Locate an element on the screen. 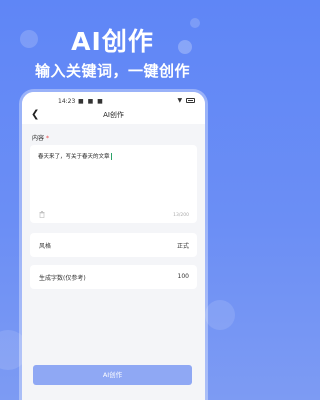  char-count: 13/200 is located at coordinates (181, 215).